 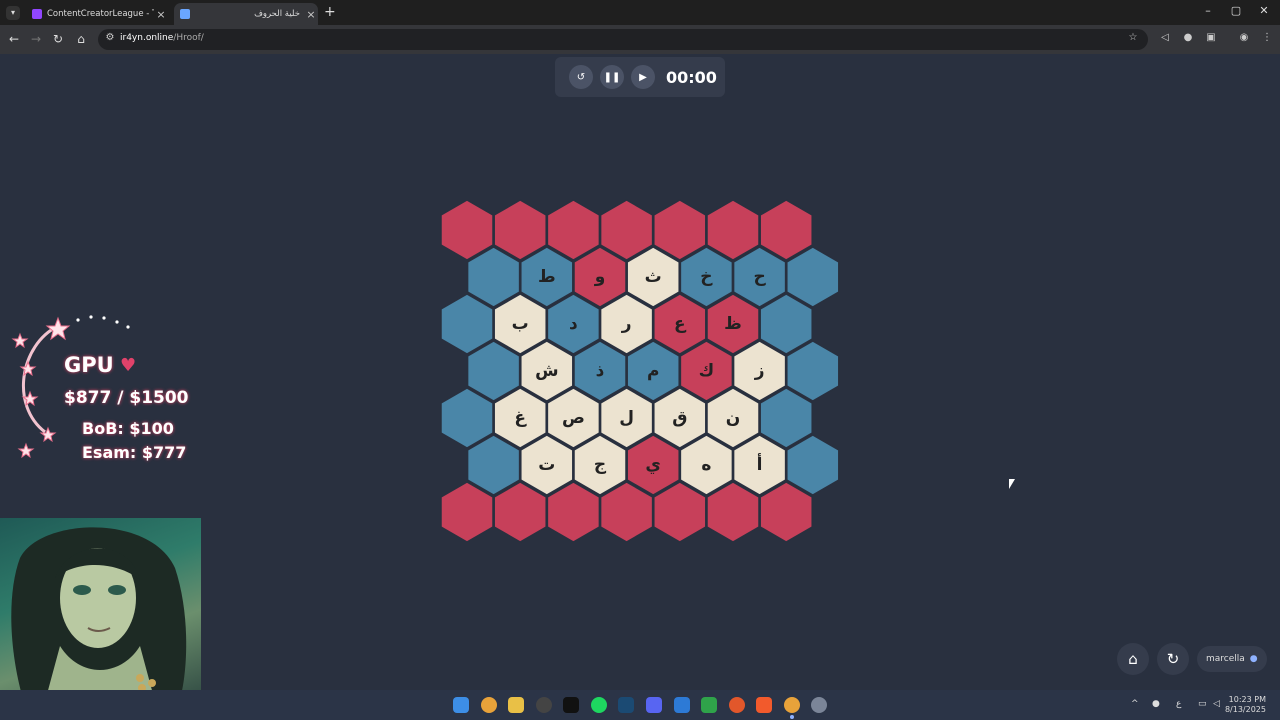 What do you see at coordinates (1245, 709) in the screenshot?
I see `clock-date: 8/13/2025` at bounding box center [1245, 709].